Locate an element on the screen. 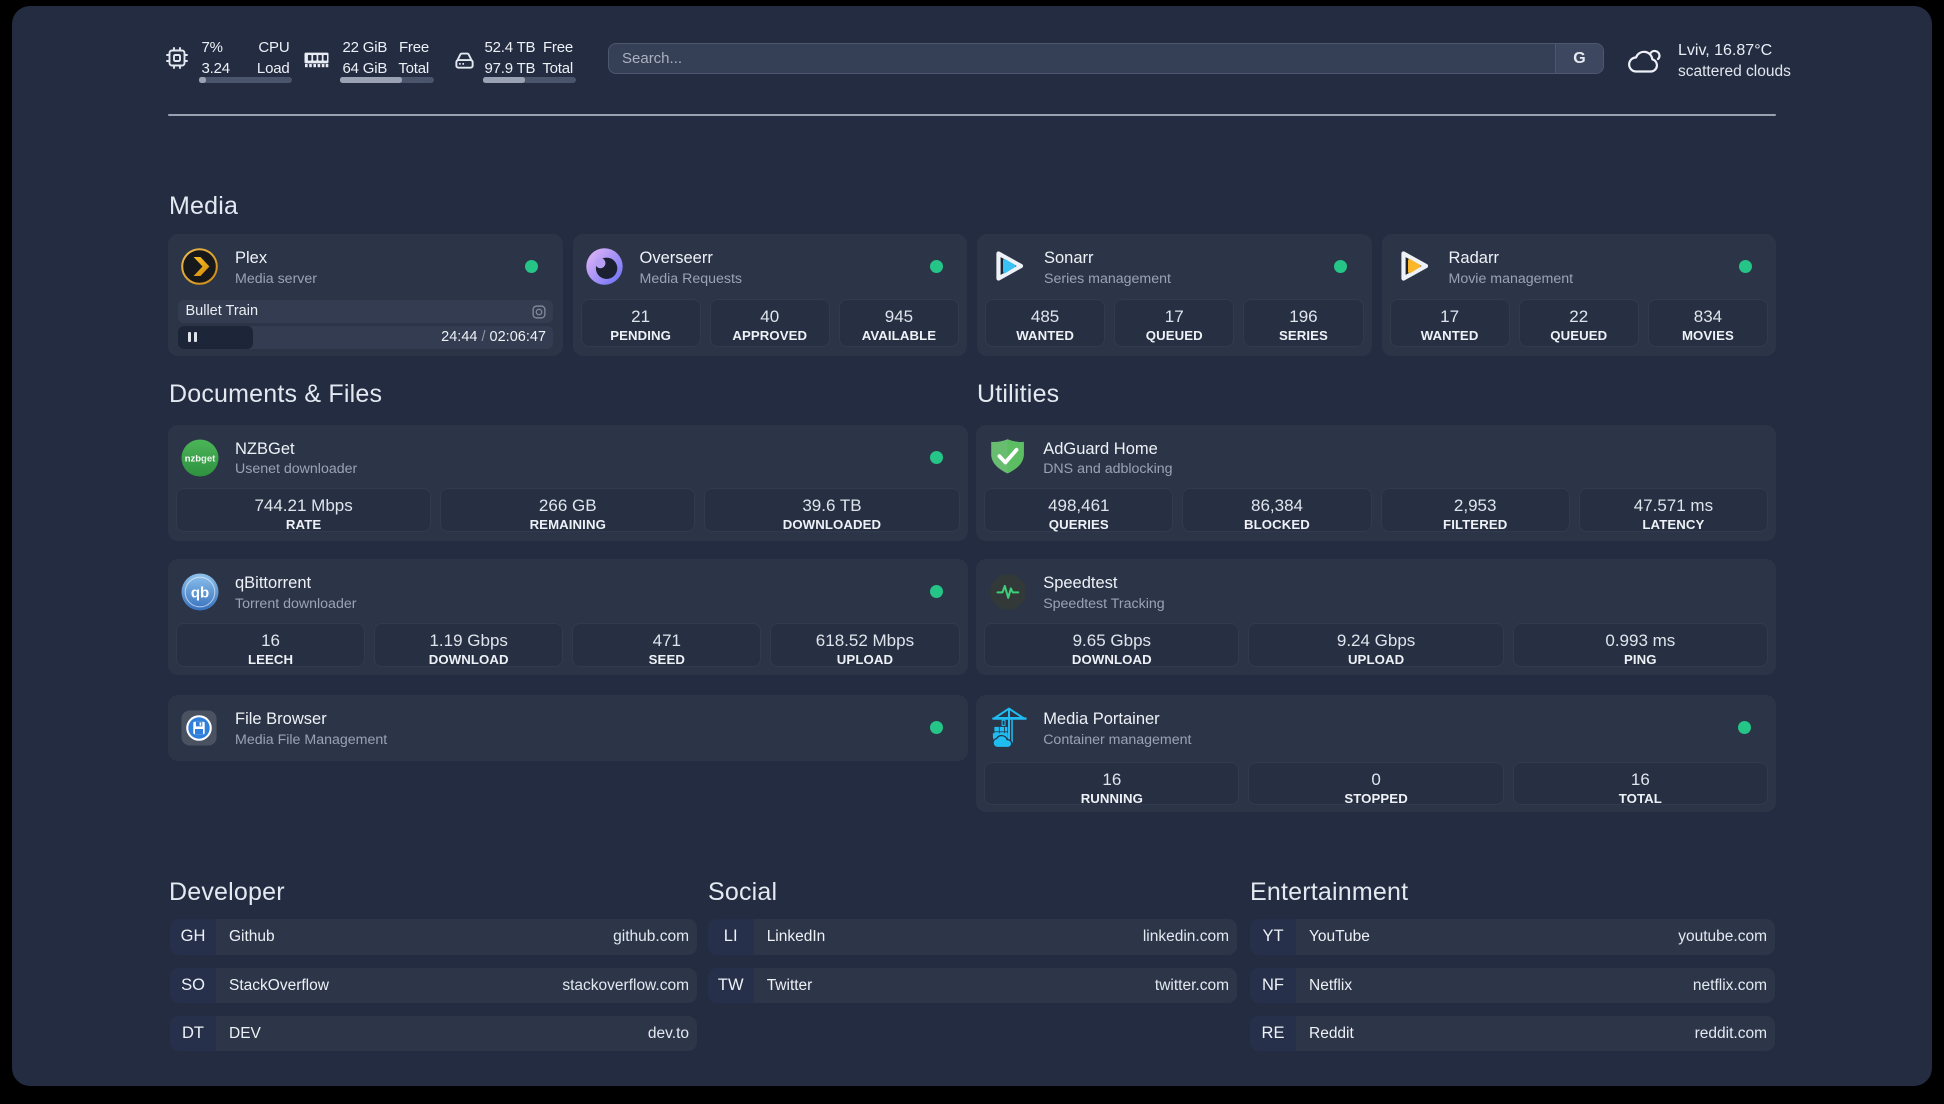 The image size is (1944, 1104). svg-text: qb is located at coordinates (200, 593).